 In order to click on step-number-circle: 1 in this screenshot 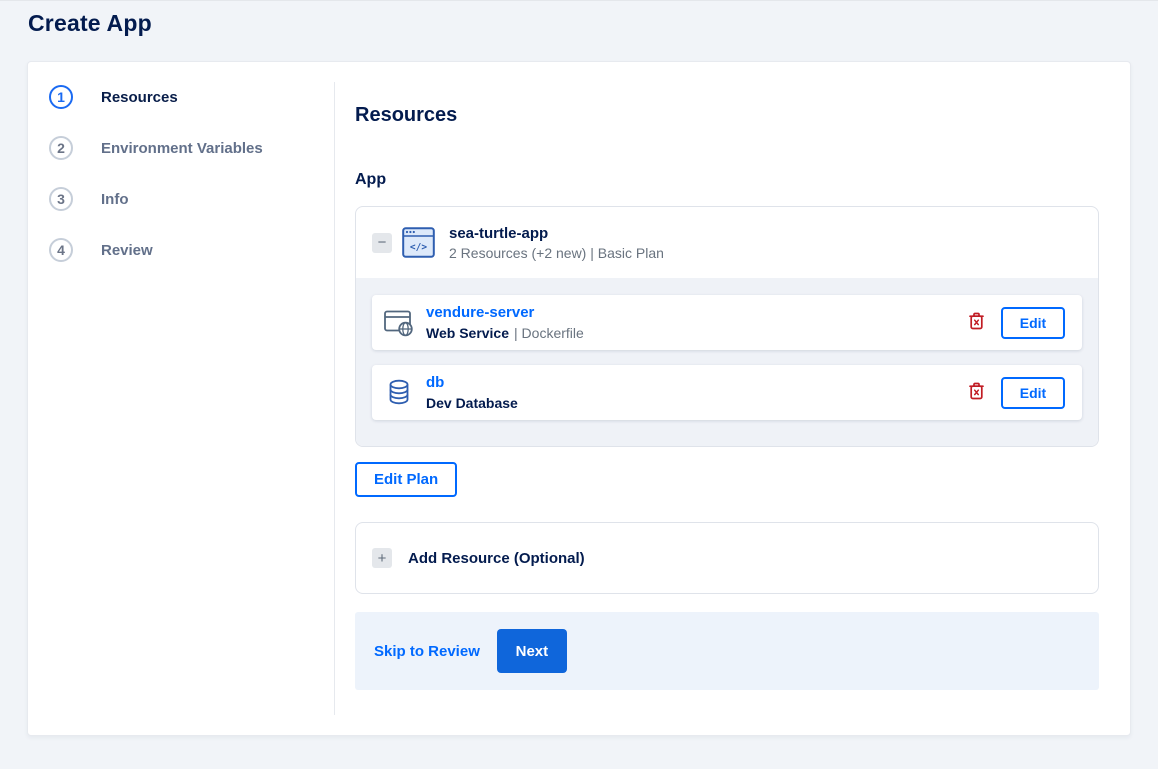, I will do `click(61, 97)`.